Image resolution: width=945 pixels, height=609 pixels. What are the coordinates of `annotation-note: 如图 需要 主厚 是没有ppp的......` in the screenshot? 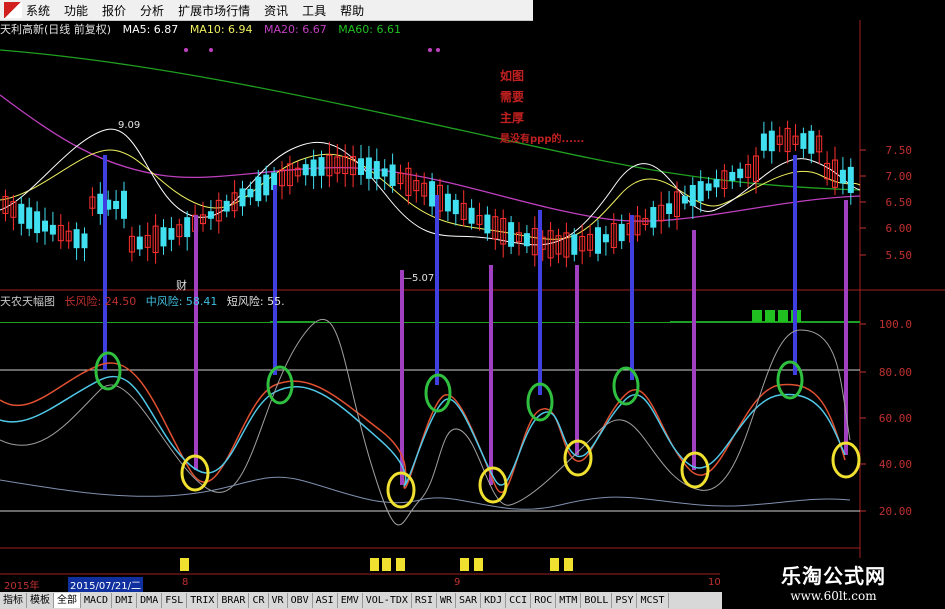 It's located at (542, 108).